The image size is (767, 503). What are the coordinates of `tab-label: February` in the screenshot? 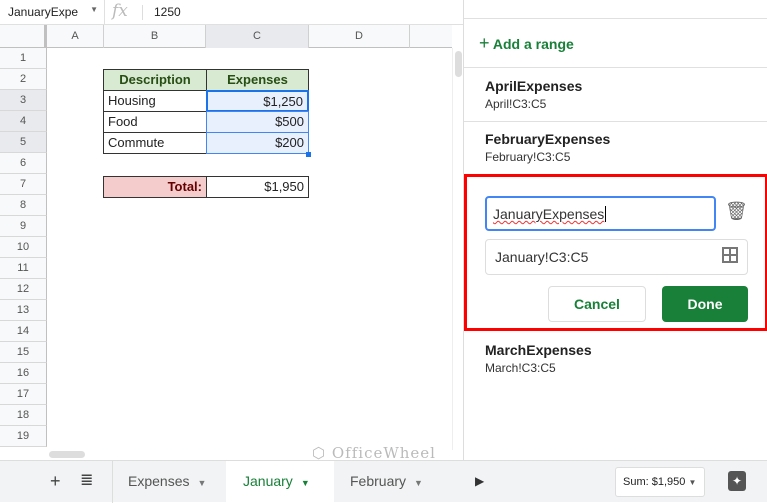 It's located at (378, 481).